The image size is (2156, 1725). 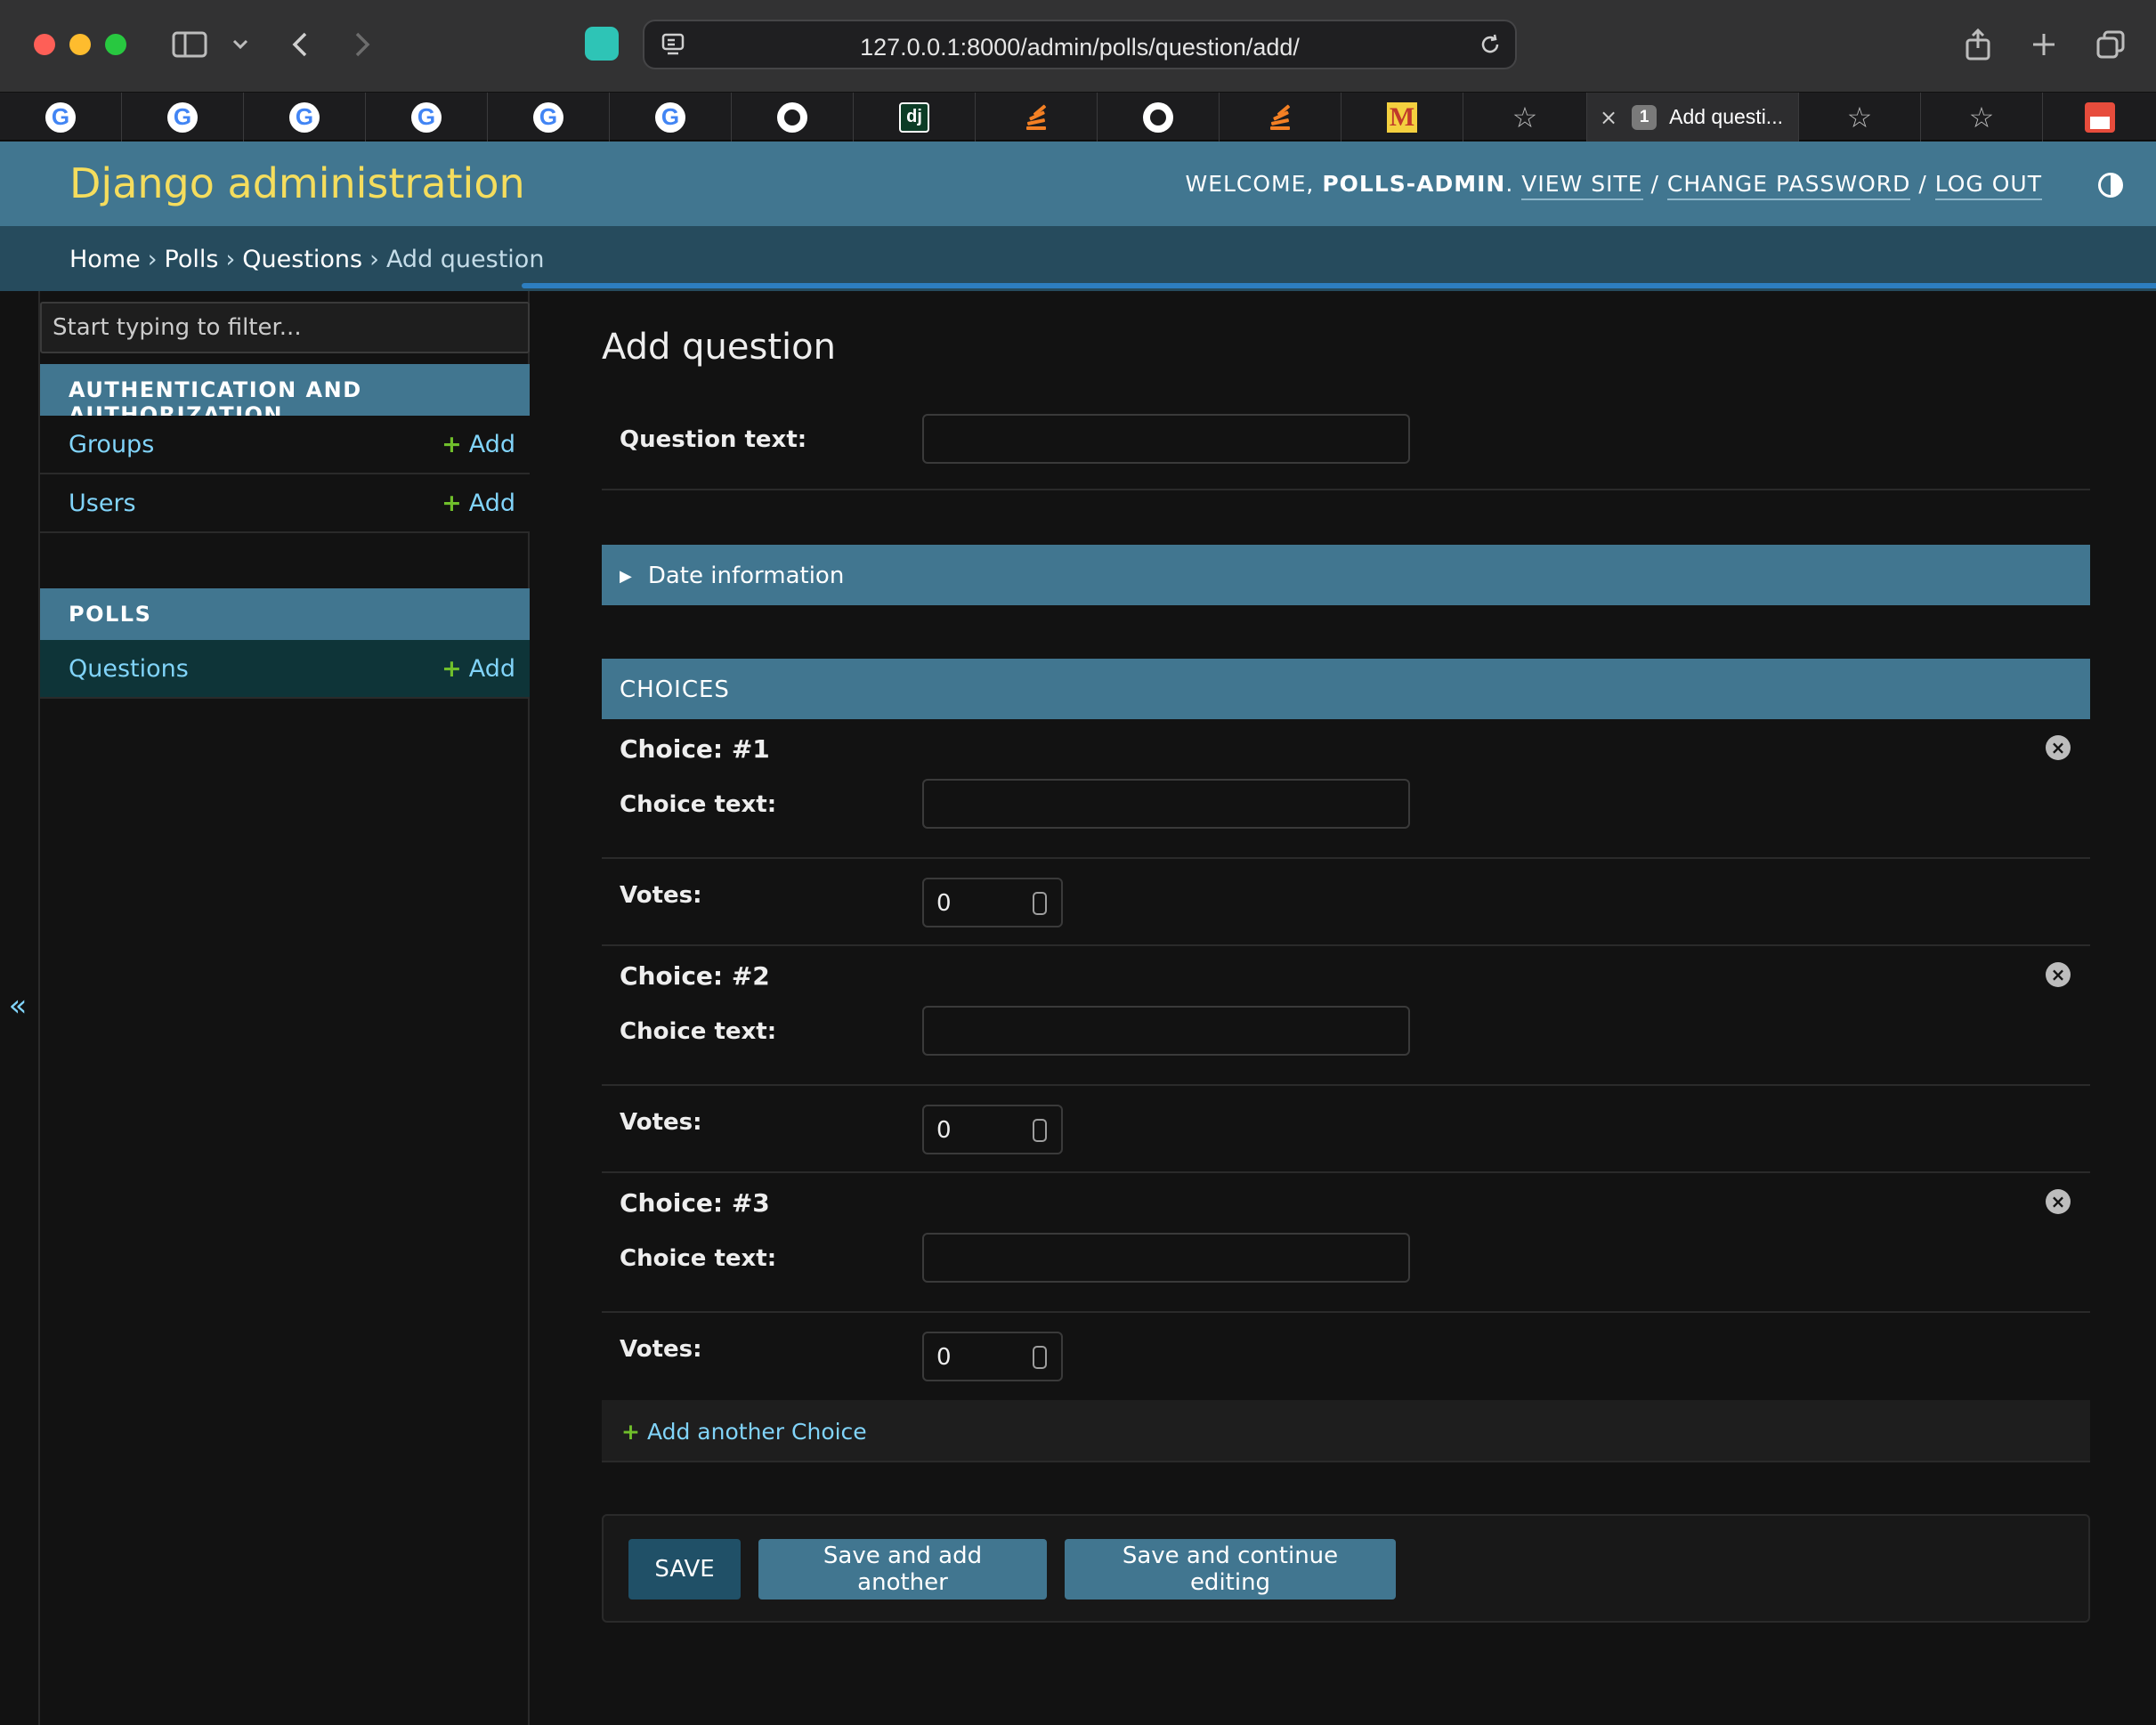 I want to click on github-icon, so click(x=792, y=117).